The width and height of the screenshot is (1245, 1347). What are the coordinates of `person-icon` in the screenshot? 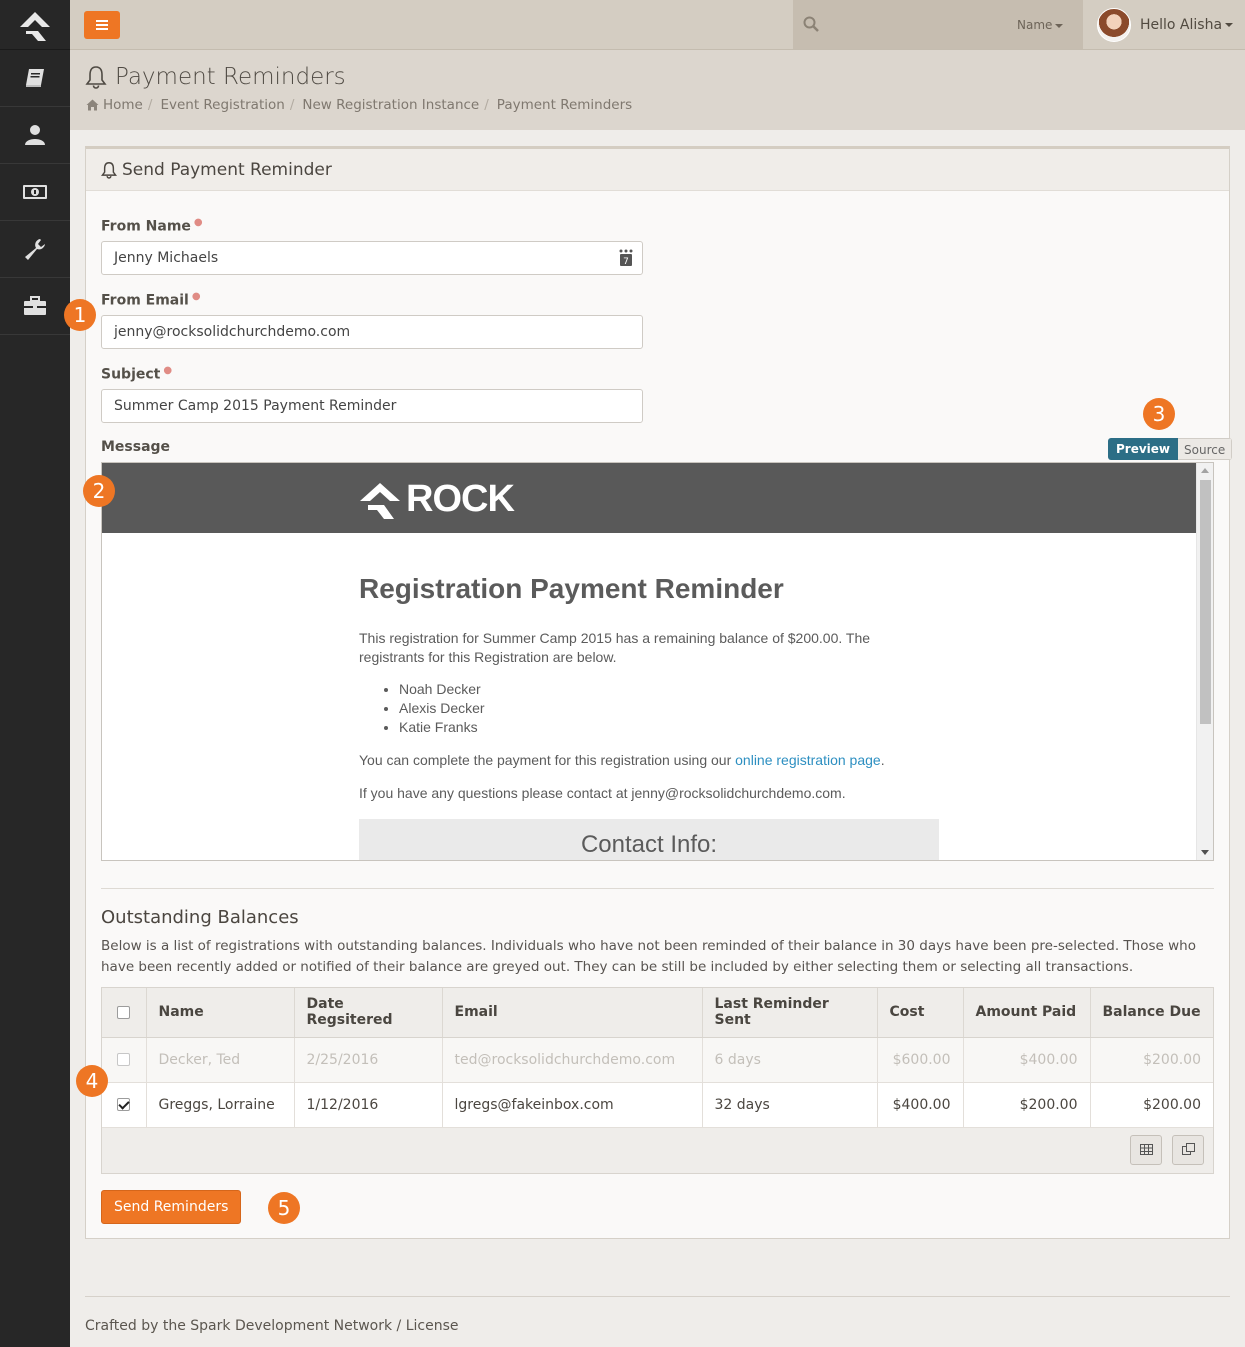 It's located at (35, 135).